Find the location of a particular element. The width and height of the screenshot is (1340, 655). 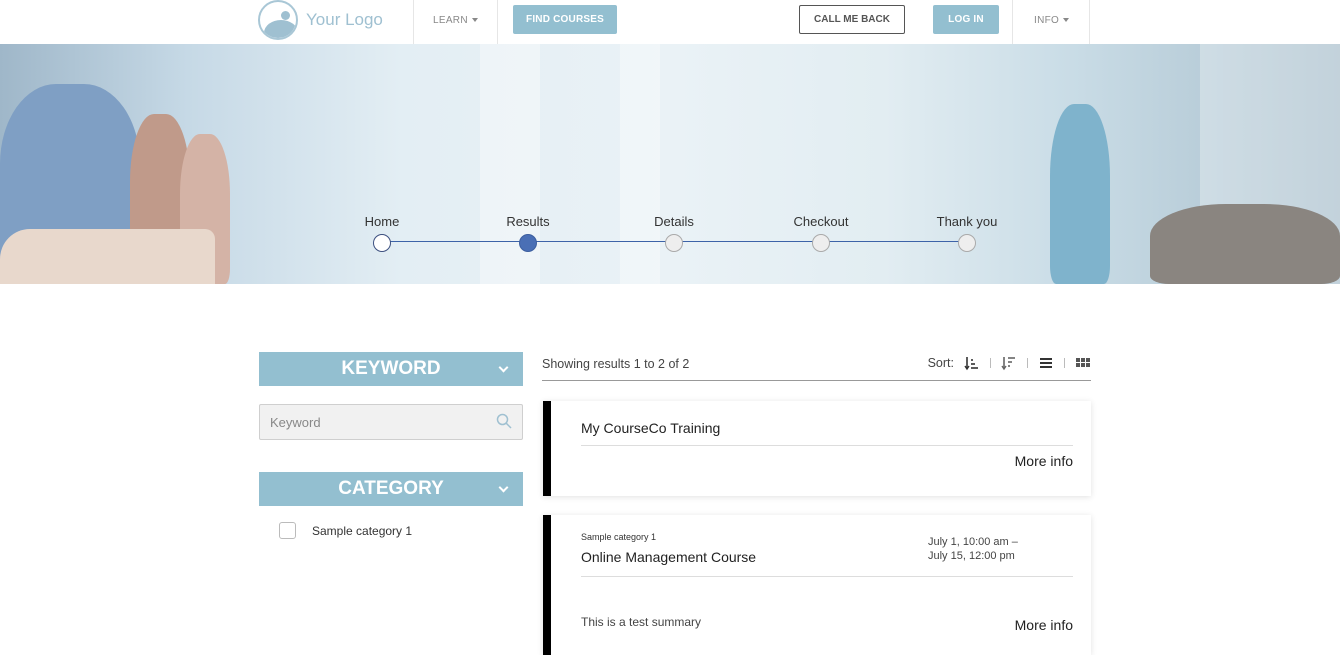

category-label: Sample category 1 is located at coordinates (362, 530).